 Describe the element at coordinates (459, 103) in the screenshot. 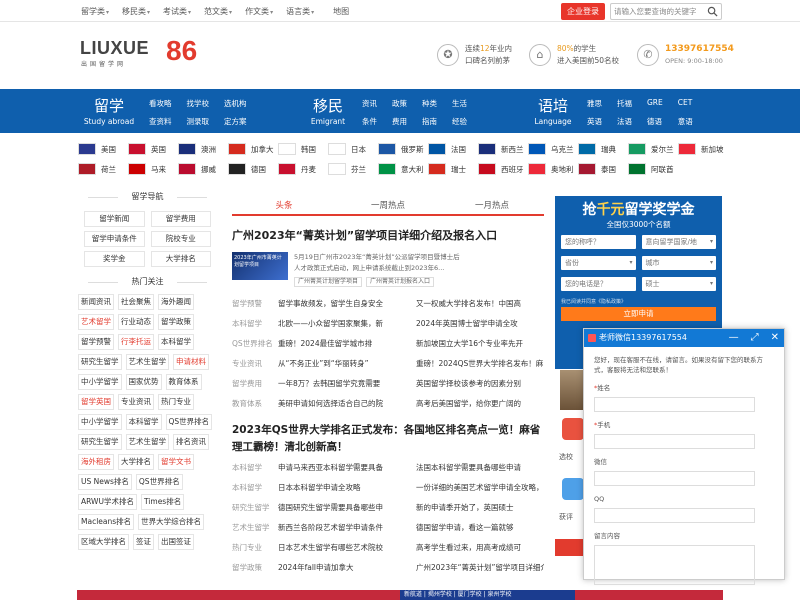

I see `band-link: 生活` at that location.